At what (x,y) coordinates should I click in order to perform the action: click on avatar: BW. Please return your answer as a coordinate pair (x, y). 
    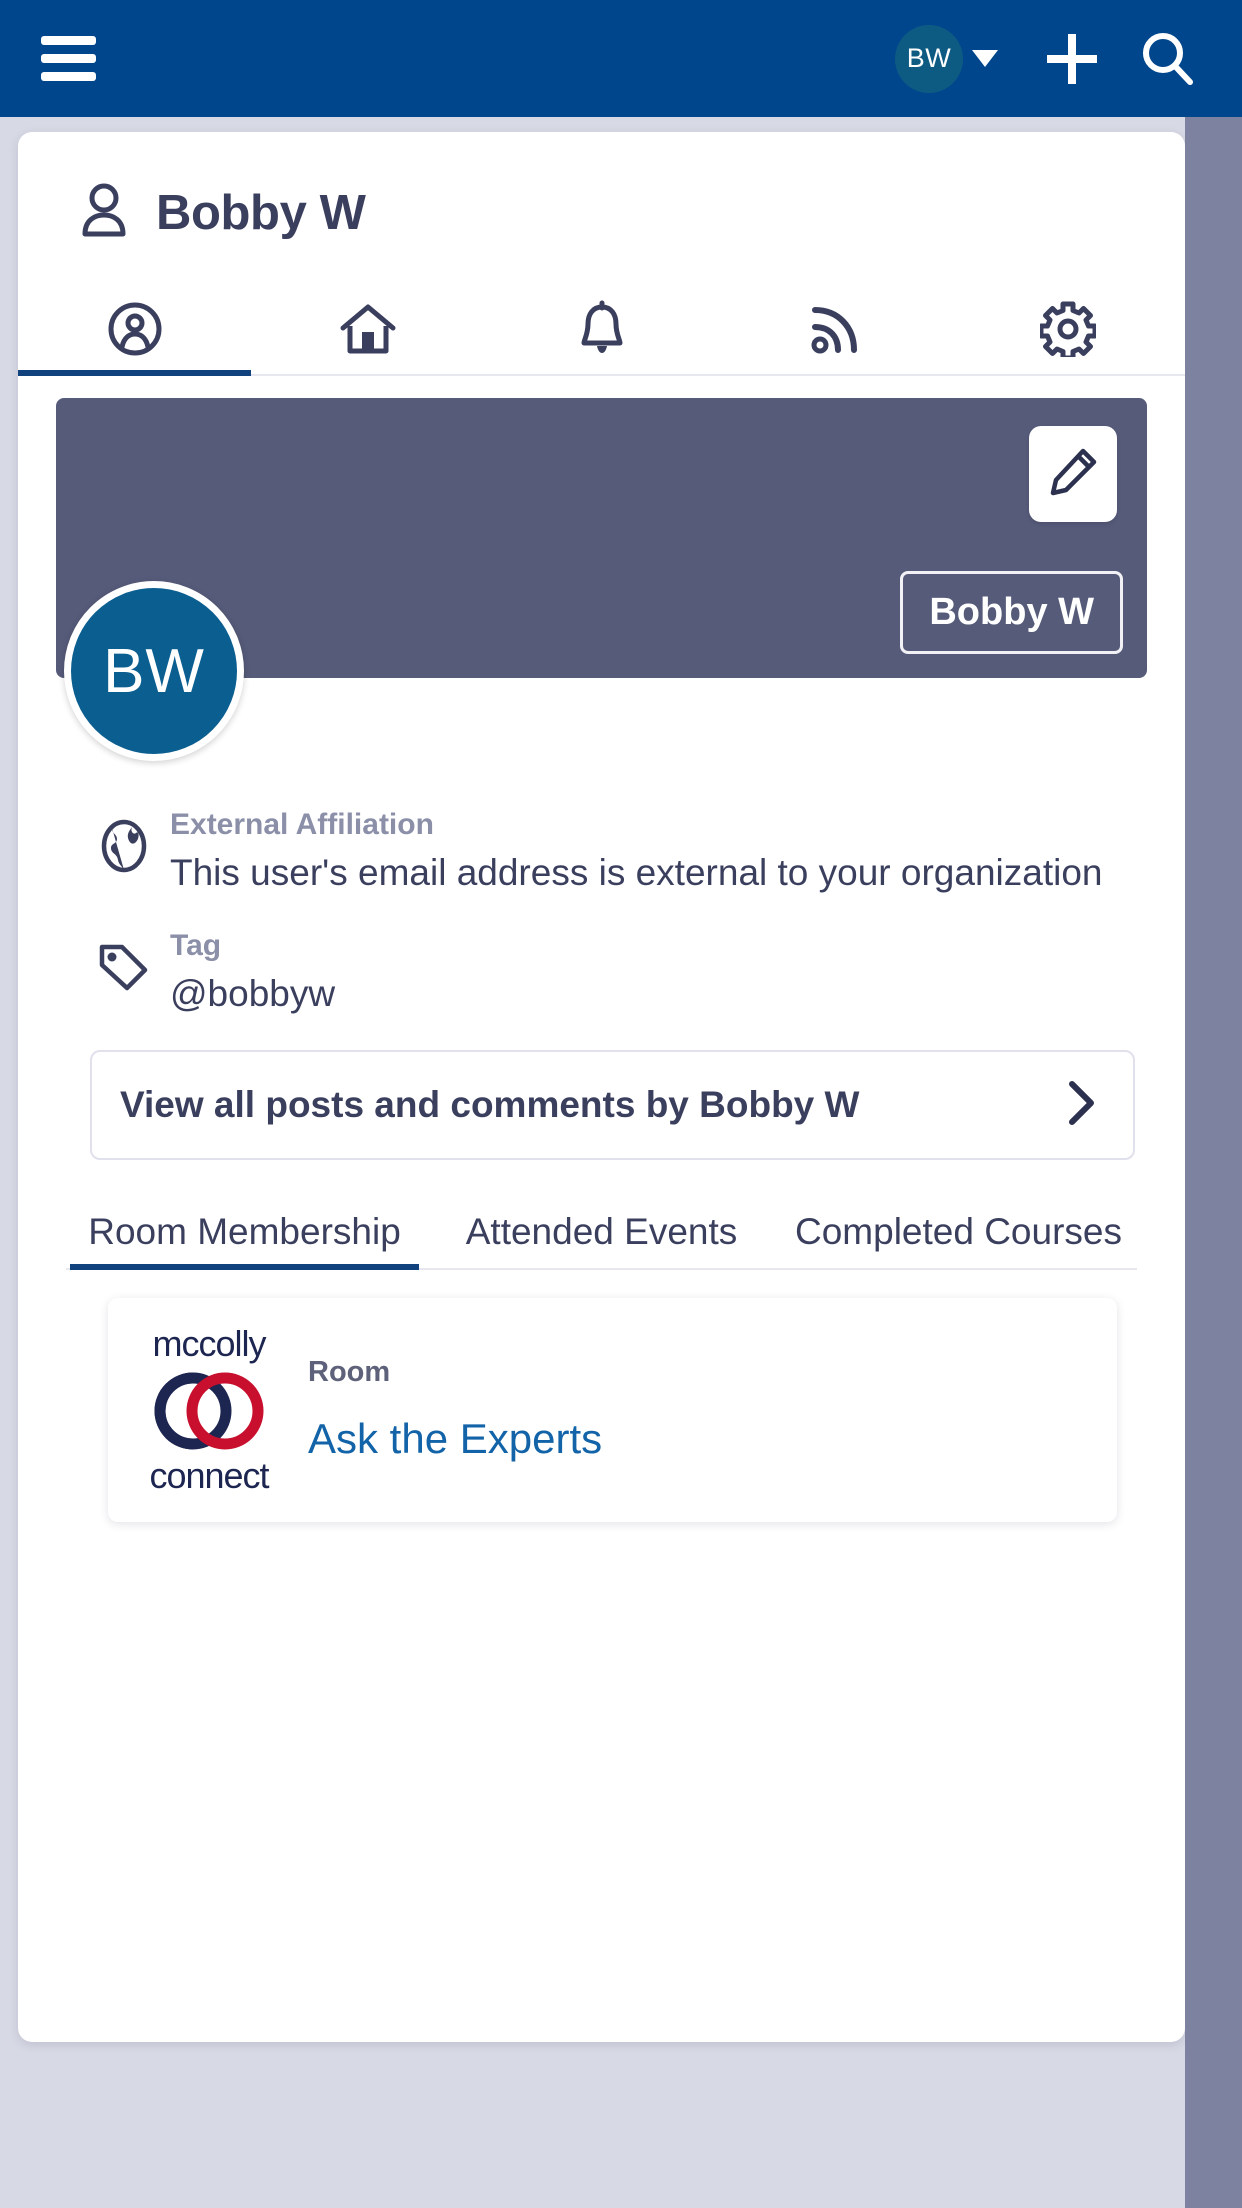
    Looking at the image, I should click on (929, 58).